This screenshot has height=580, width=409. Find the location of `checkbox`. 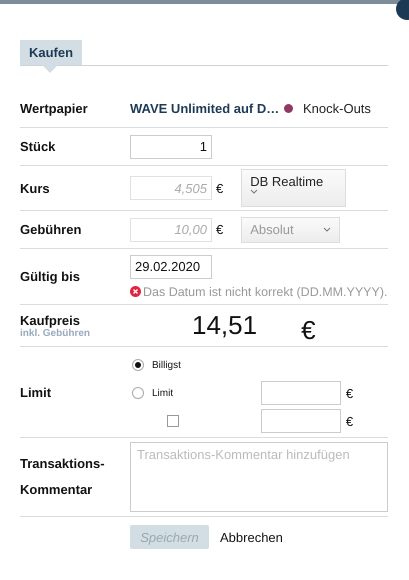

checkbox is located at coordinates (173, 421).